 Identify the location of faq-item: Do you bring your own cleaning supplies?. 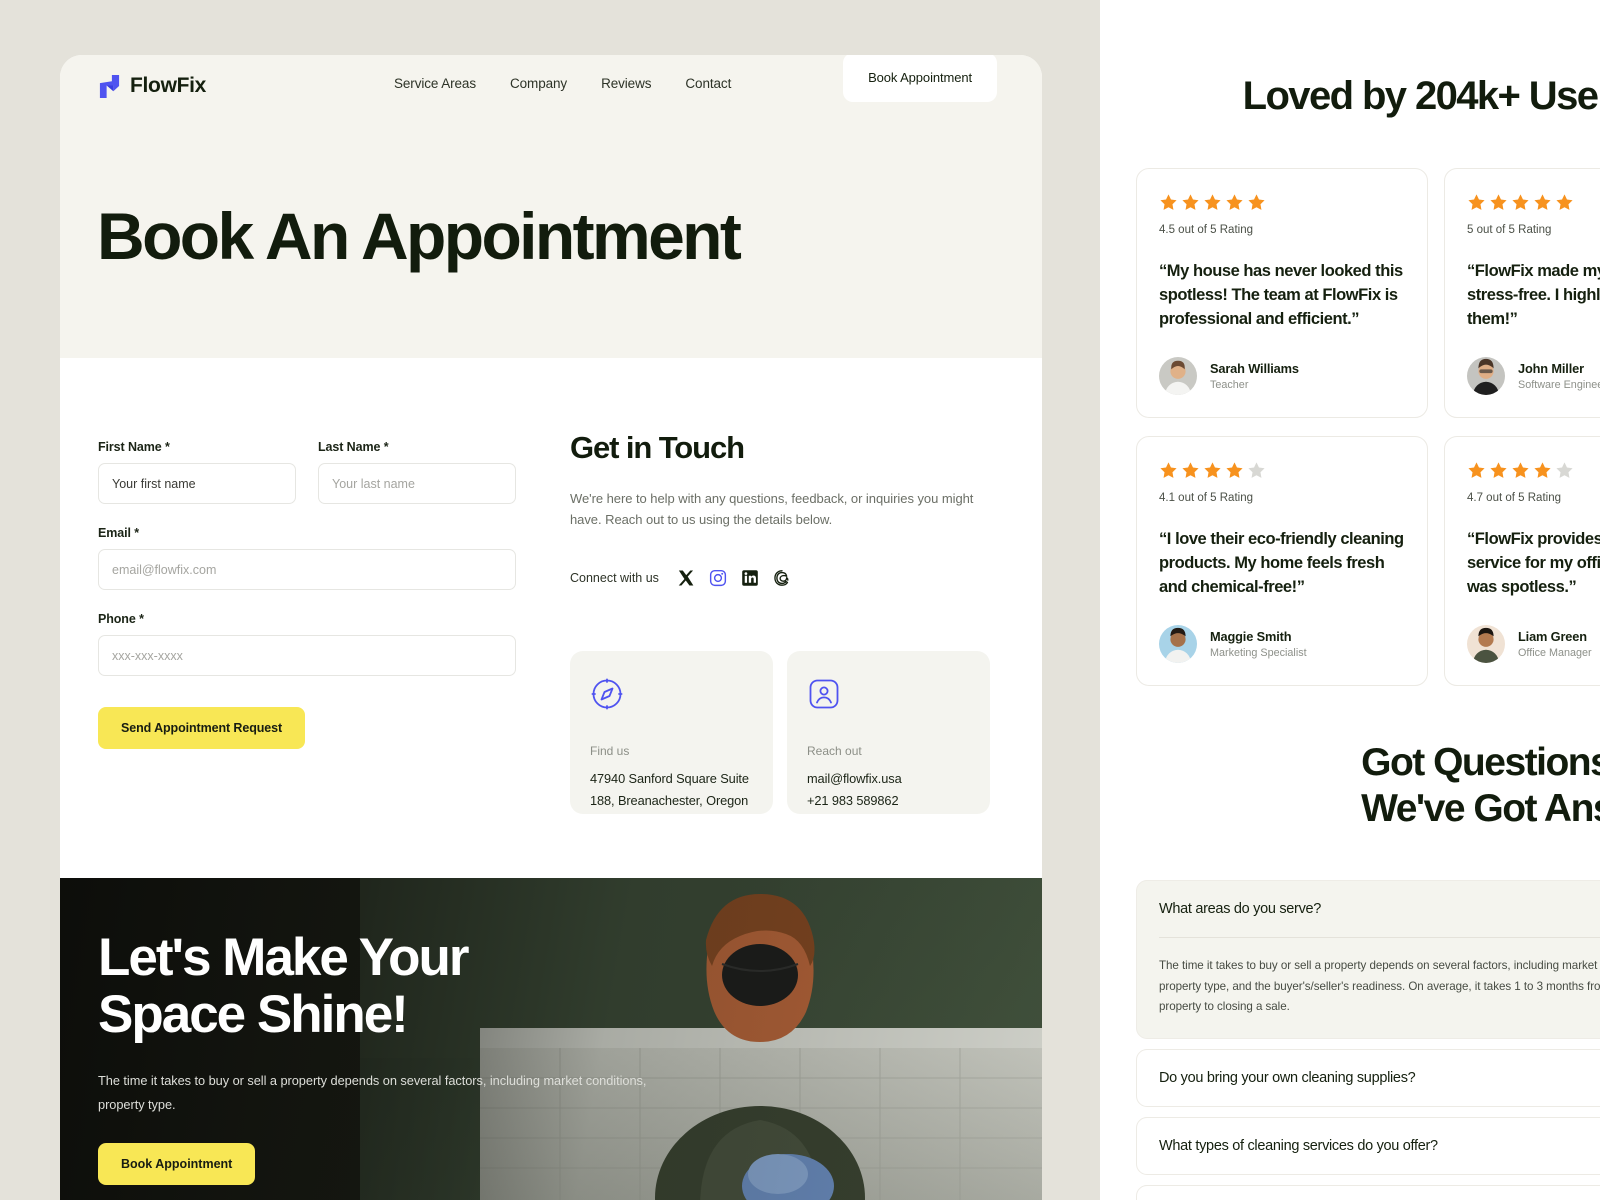
(1368, 1077).